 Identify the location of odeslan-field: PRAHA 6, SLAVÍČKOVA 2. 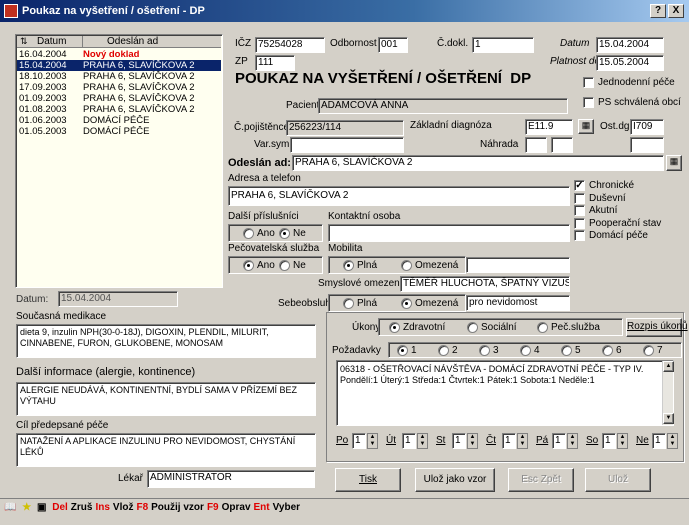
(478, 163).